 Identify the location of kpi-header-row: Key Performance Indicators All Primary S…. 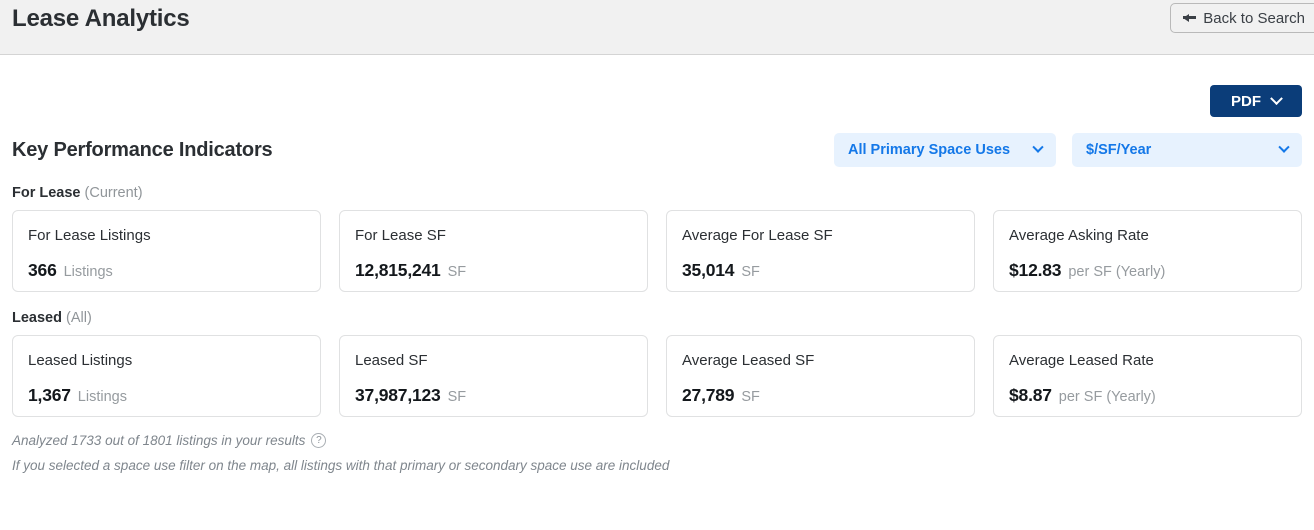
(657, 150).